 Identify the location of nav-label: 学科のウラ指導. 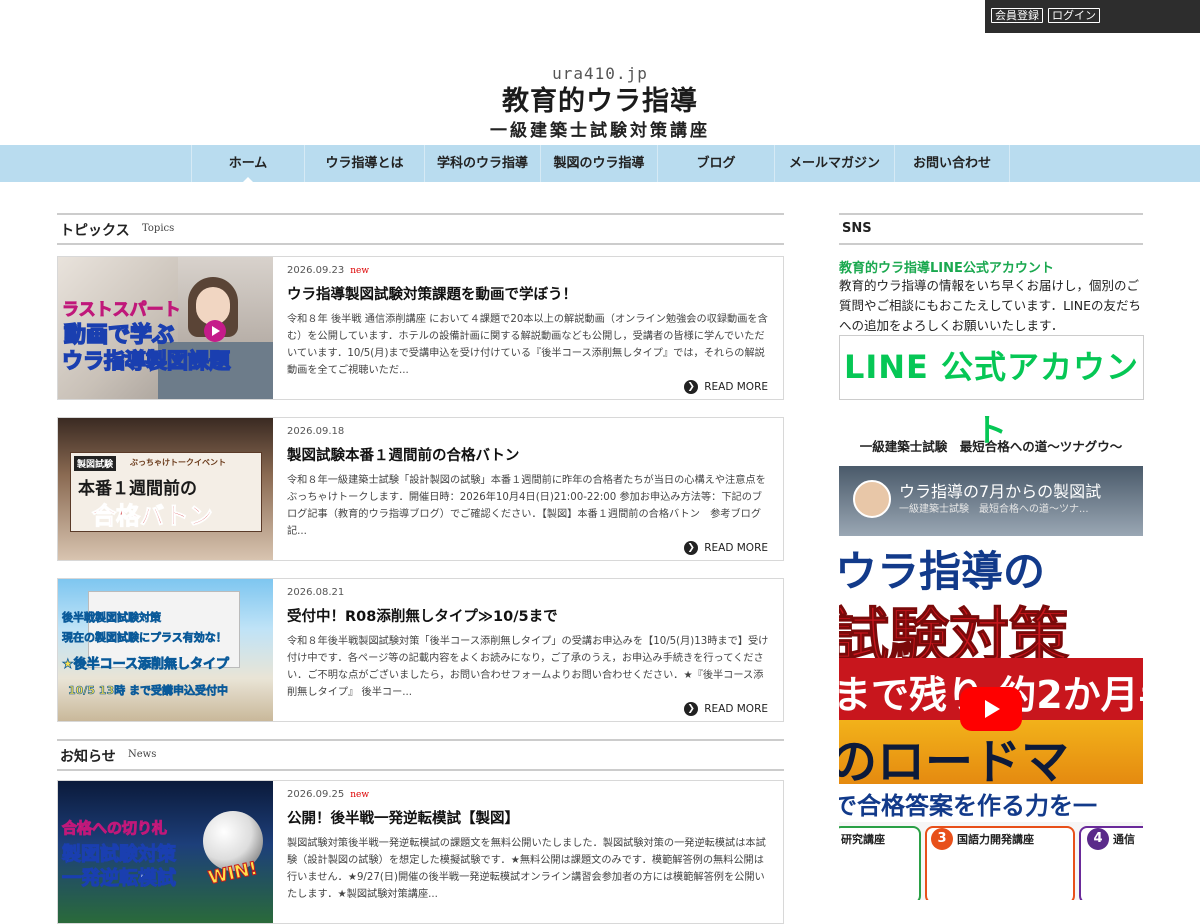
(482, 163).